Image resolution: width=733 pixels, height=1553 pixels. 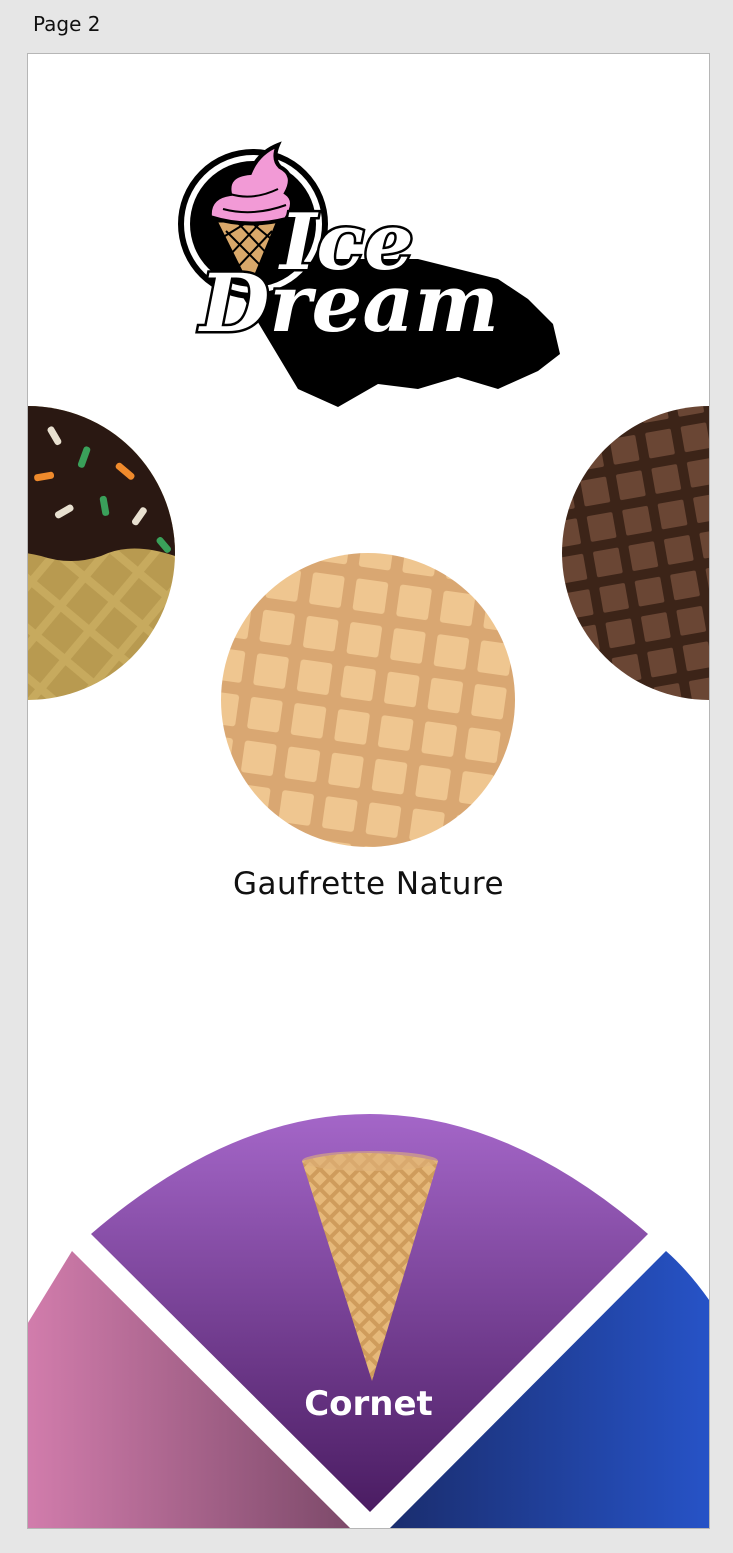 What do you see at coordinates (67, 24) in the screenshot?
I see `page-label: Page 2` at bounding box center [67, 24].